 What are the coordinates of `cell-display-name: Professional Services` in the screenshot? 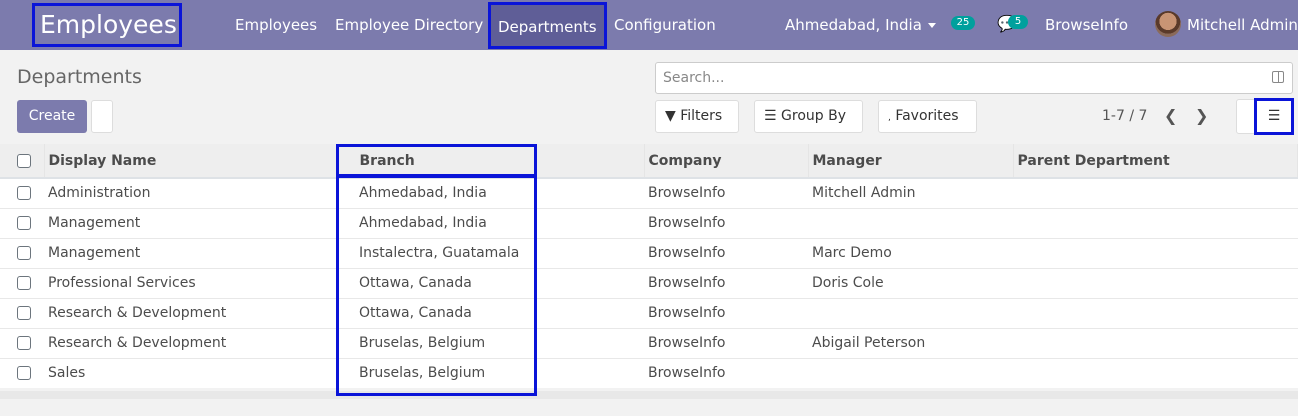 It's located at (190, 282).